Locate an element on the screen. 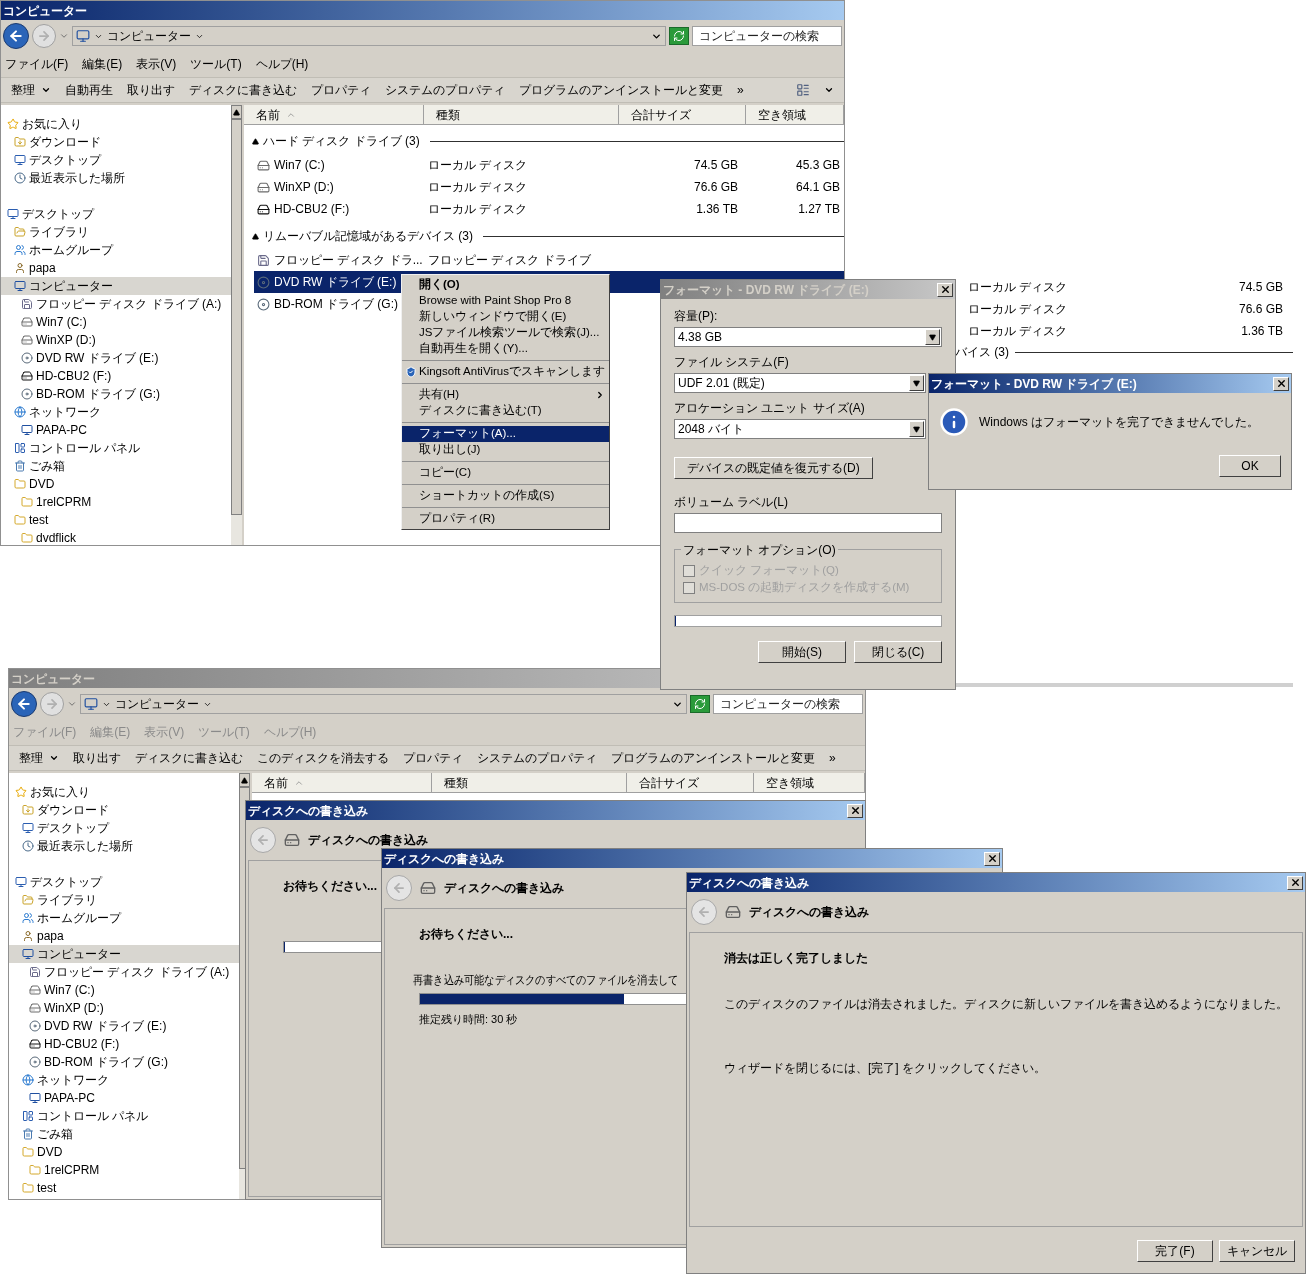  table-cell: 45.3 GB is located at coordinates (817, 165).